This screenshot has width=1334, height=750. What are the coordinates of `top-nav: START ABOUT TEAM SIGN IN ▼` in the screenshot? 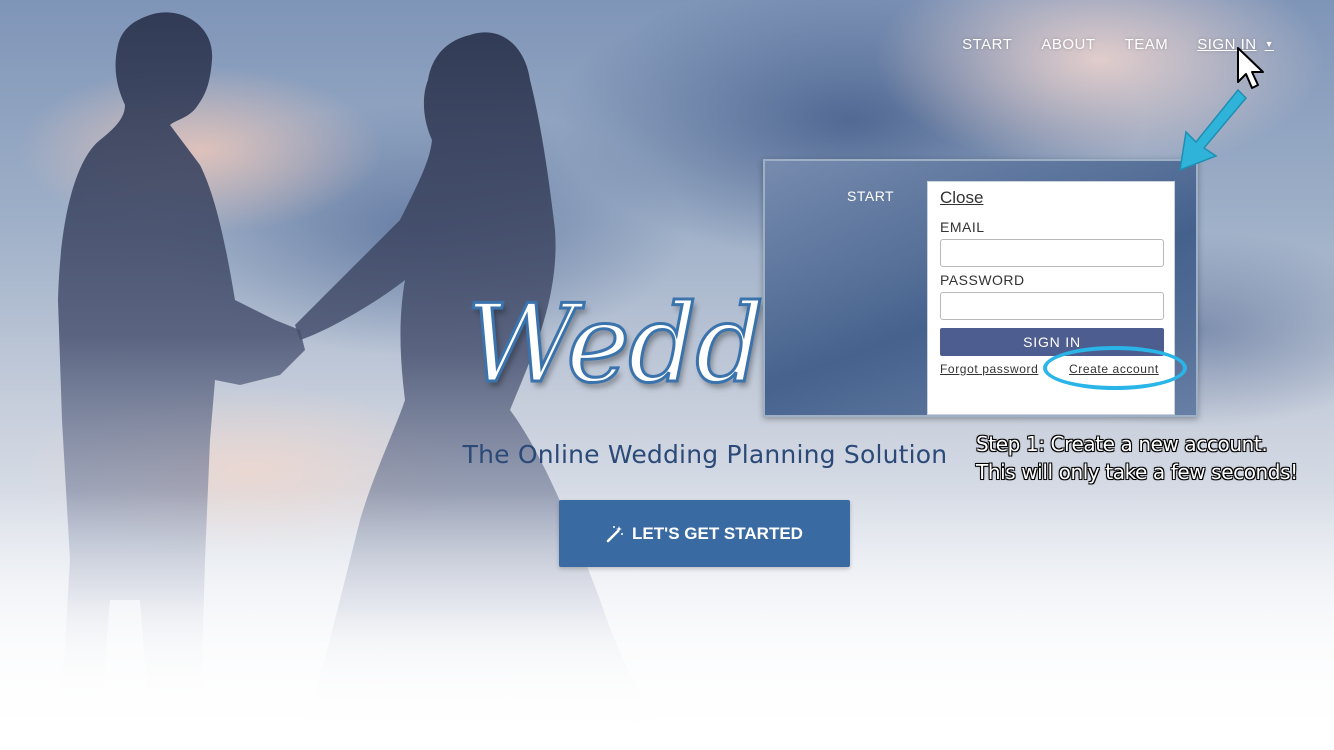 It's located at (1118, 44).